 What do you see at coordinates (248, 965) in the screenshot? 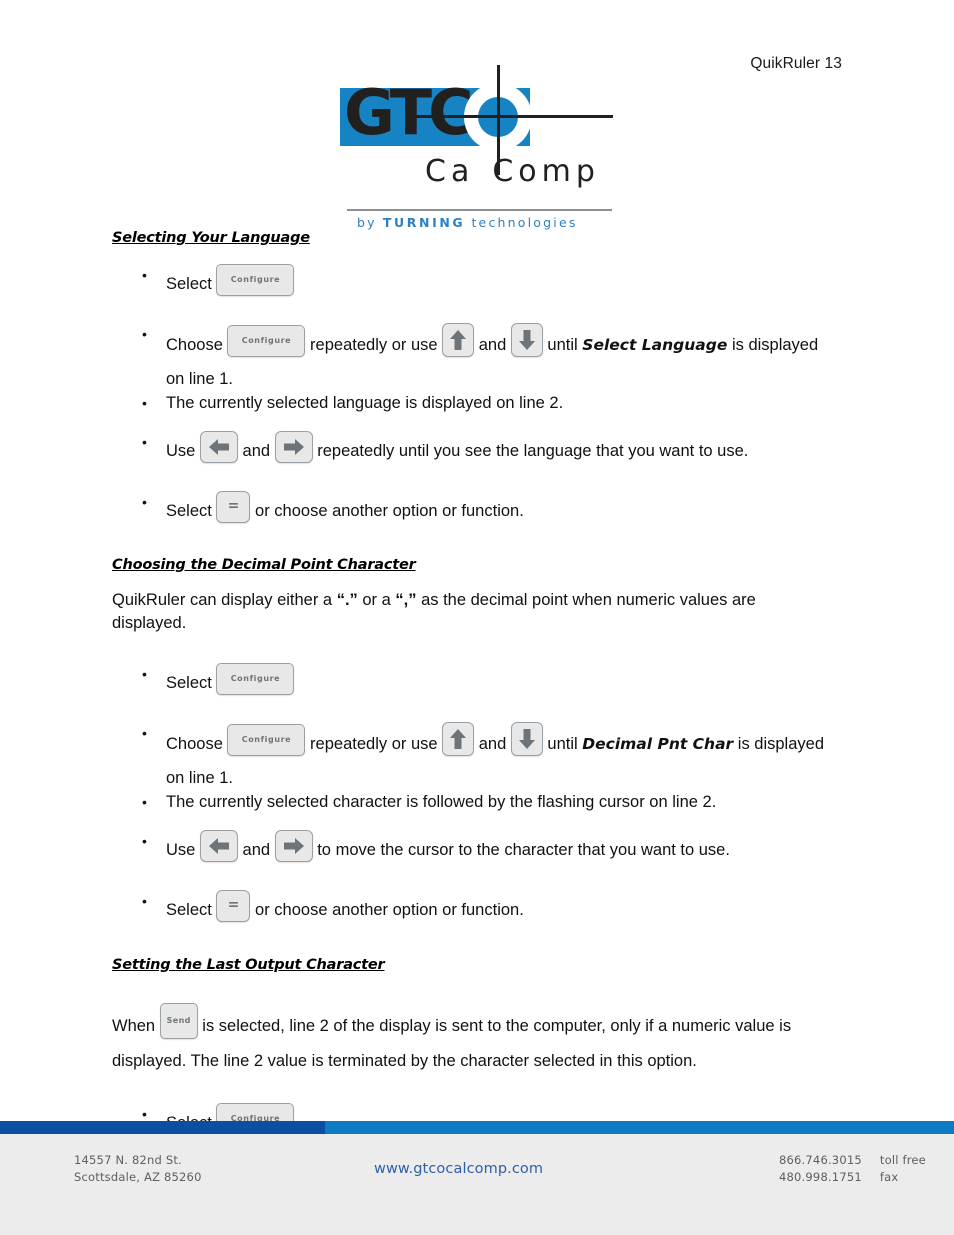
I see `section-heading-setting-the-last-output-character: Setting the Last Output Character` at bounding box center [248, 965].